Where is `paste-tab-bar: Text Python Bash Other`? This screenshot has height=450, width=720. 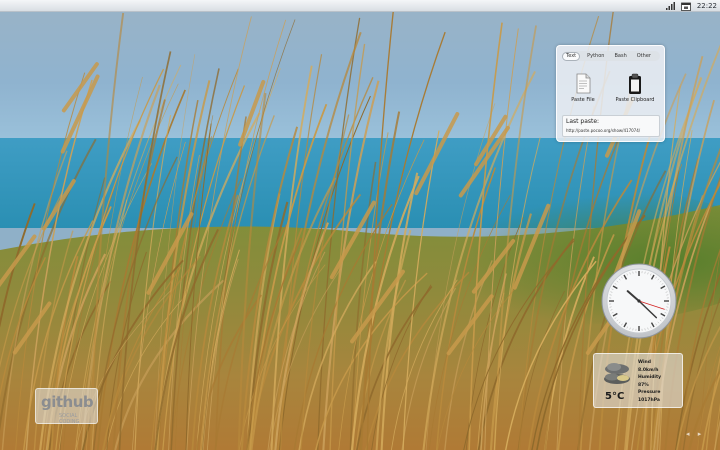 paste-tab-bar: Text Python Bash Other is located at coordinates (611, 56).